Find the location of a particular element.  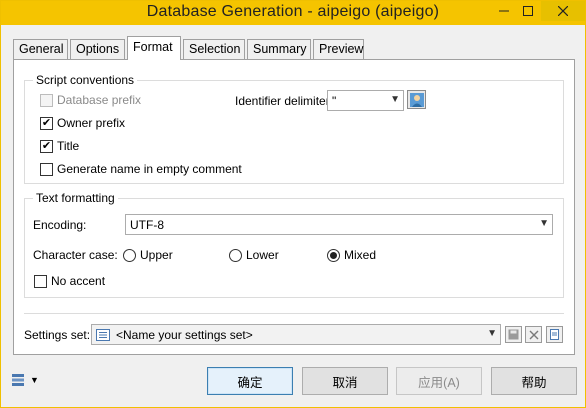

settings-set-select: <Name your settings set> ▼ is located at coordinates (296, 334).